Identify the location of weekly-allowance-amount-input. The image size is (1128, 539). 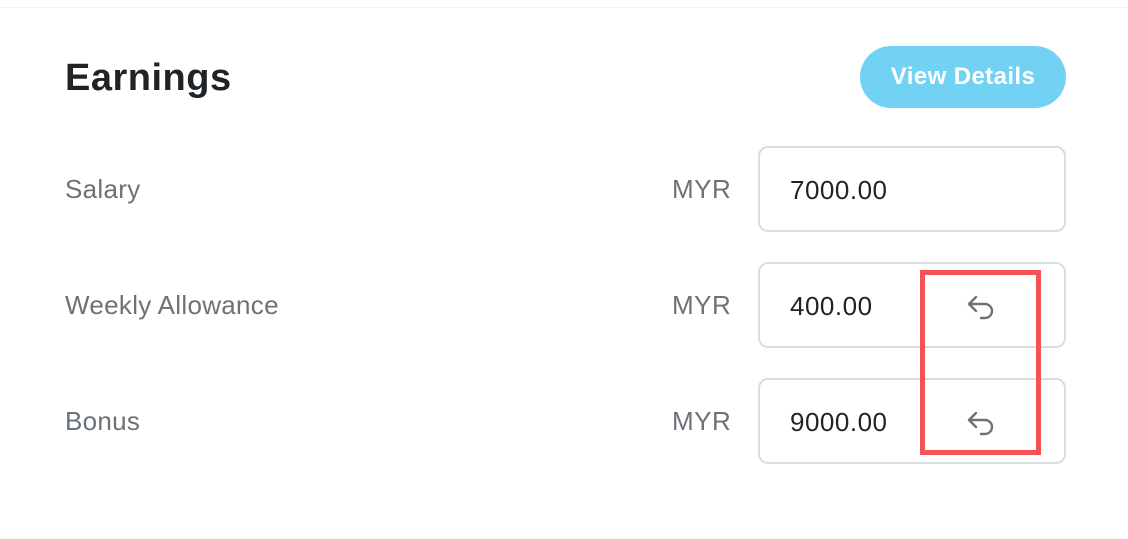
(865, 306).